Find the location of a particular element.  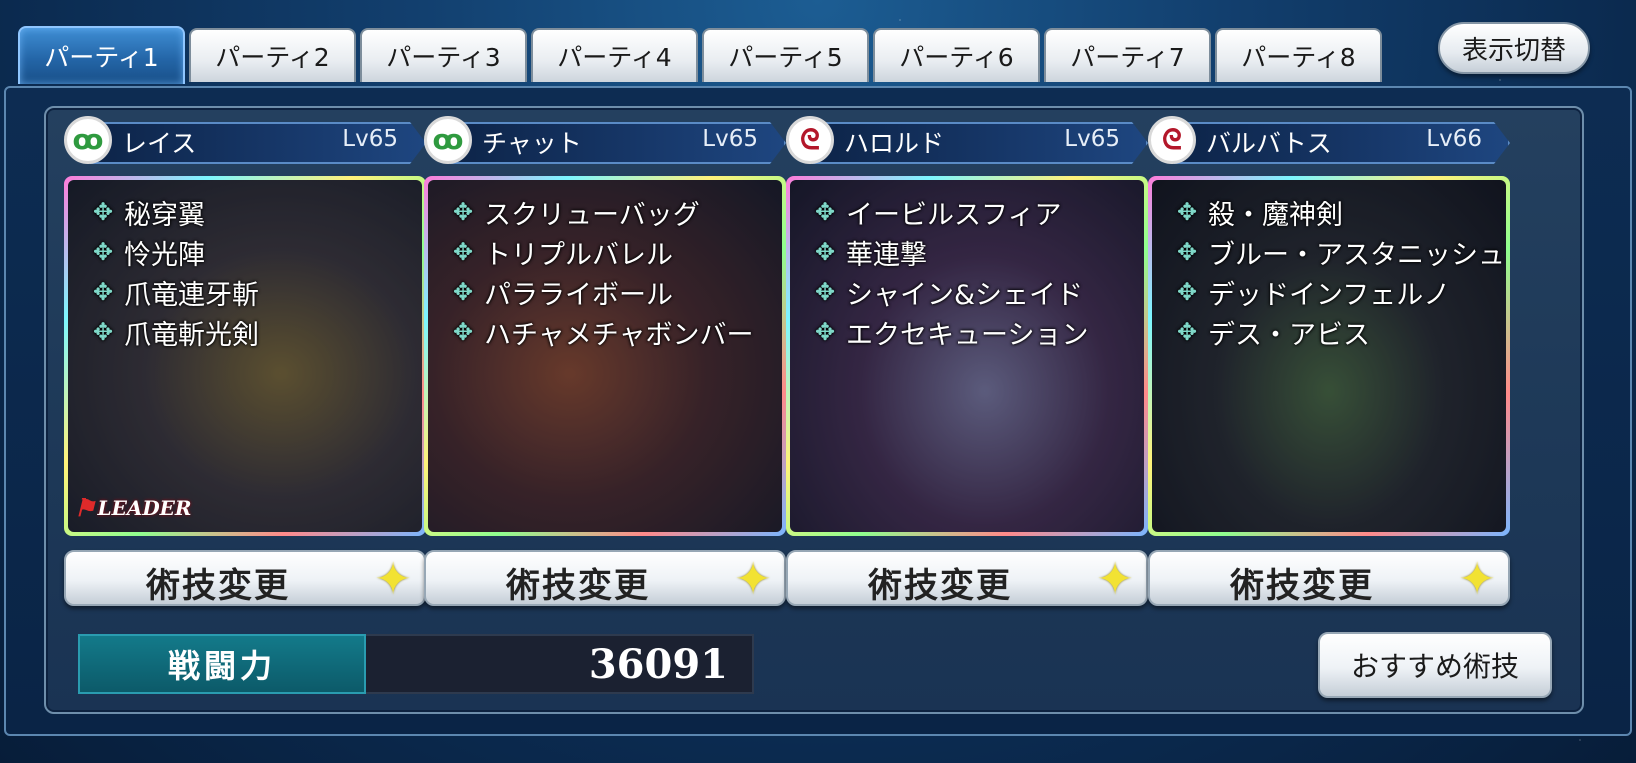

skill-name: 華連撃 is located at coordinates (886, 255).